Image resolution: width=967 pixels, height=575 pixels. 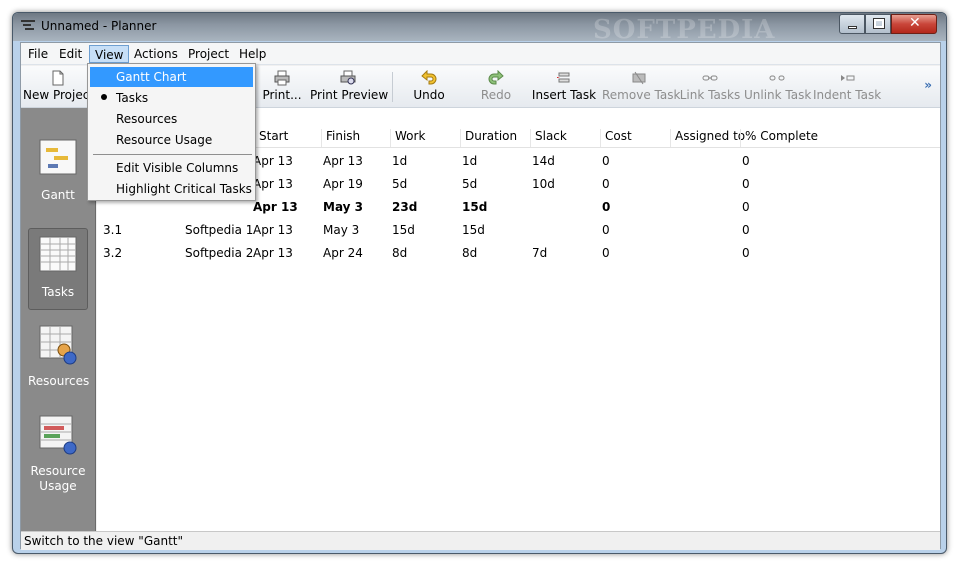 I want to click on sidebar-item-tasks: Tasks, so click(x=58, y=269).